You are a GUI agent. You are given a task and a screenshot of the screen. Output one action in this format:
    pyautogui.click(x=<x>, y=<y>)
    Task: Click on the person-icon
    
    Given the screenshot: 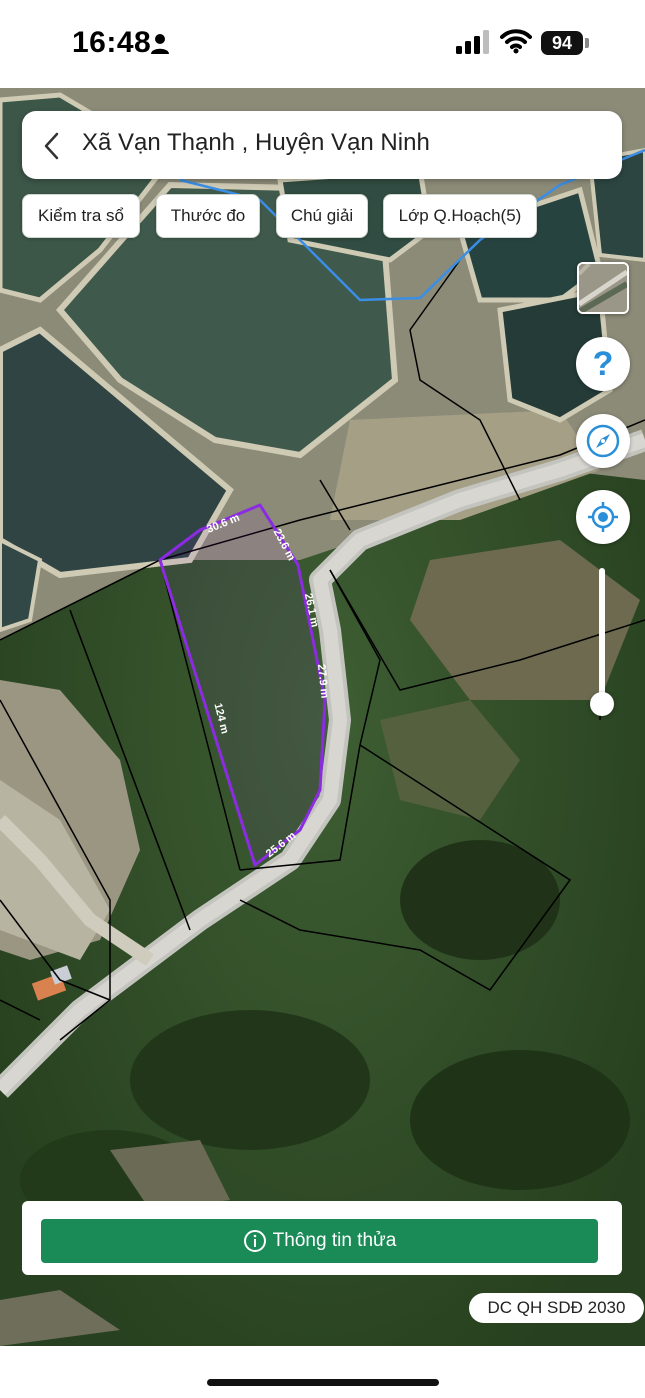 What is the action you would take?
    pyautogui.click(x=160, y=44)
    